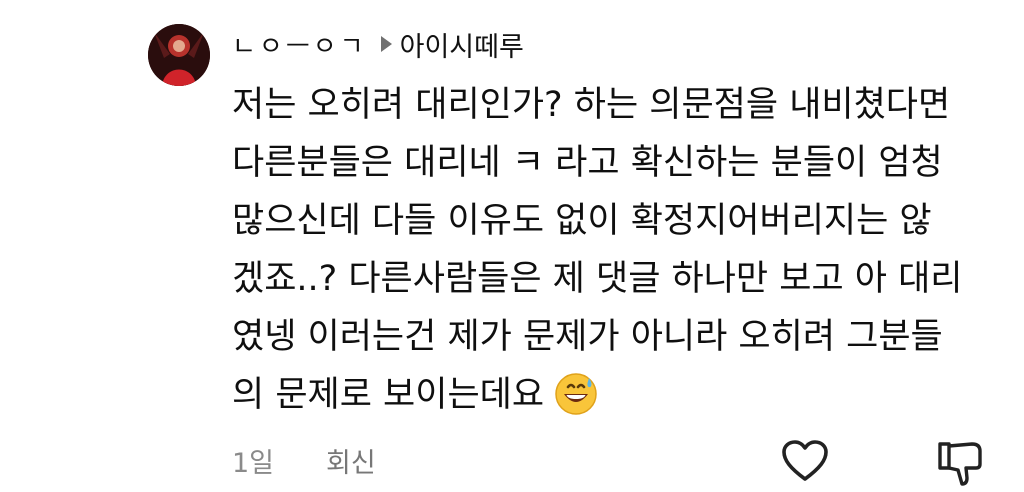 The height and width of the screenshot is (492, 1024). Describe the element at coordinates (582, 221) in the screenshot. I see `comment-line: 많으신데 다들 이유도 없이 확정지어버리지는 않` at that location.